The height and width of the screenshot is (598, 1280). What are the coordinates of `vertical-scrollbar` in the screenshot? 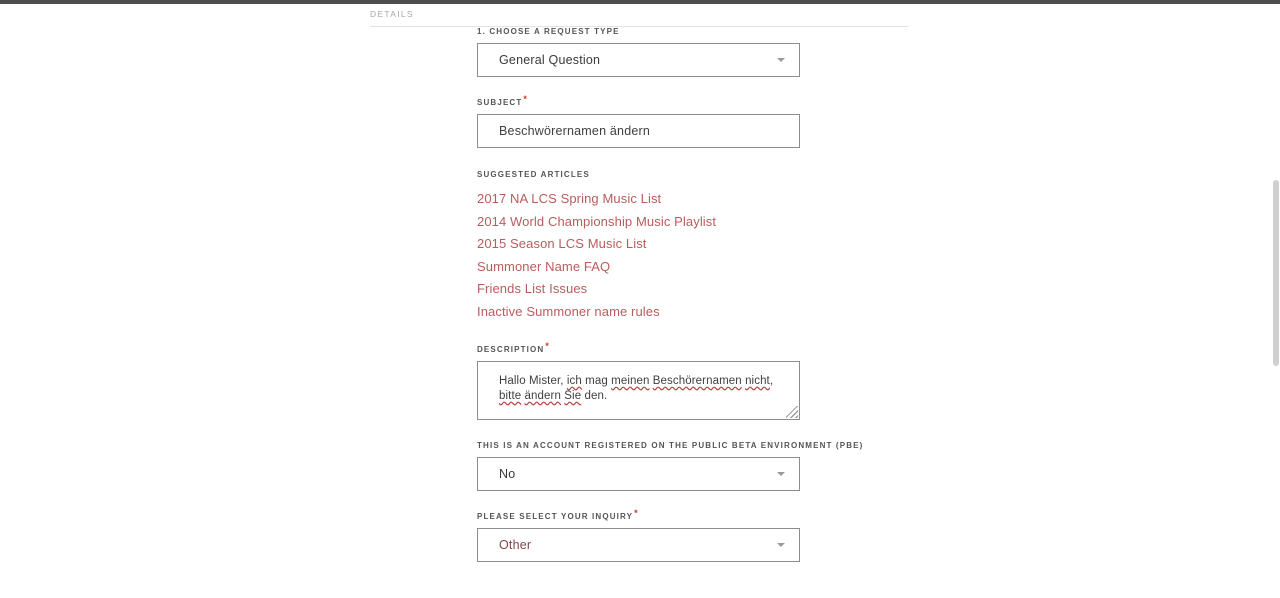 It's located at (1276, 301).